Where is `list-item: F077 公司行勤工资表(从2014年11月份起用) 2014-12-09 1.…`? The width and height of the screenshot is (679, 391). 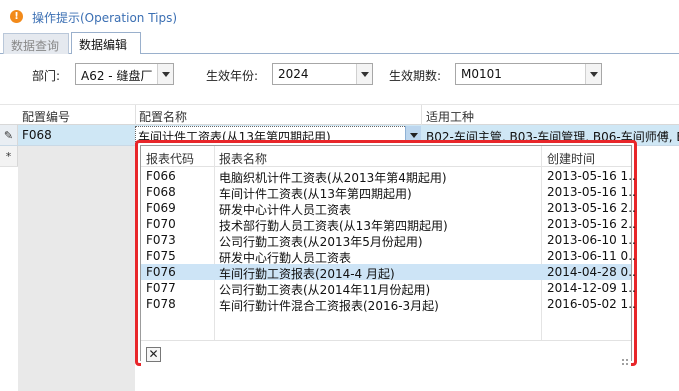
list-item: F077 公司行勤工资表(从2014年11月份起用) 2014-12-09 1.… is located at coordinates (389, 288).